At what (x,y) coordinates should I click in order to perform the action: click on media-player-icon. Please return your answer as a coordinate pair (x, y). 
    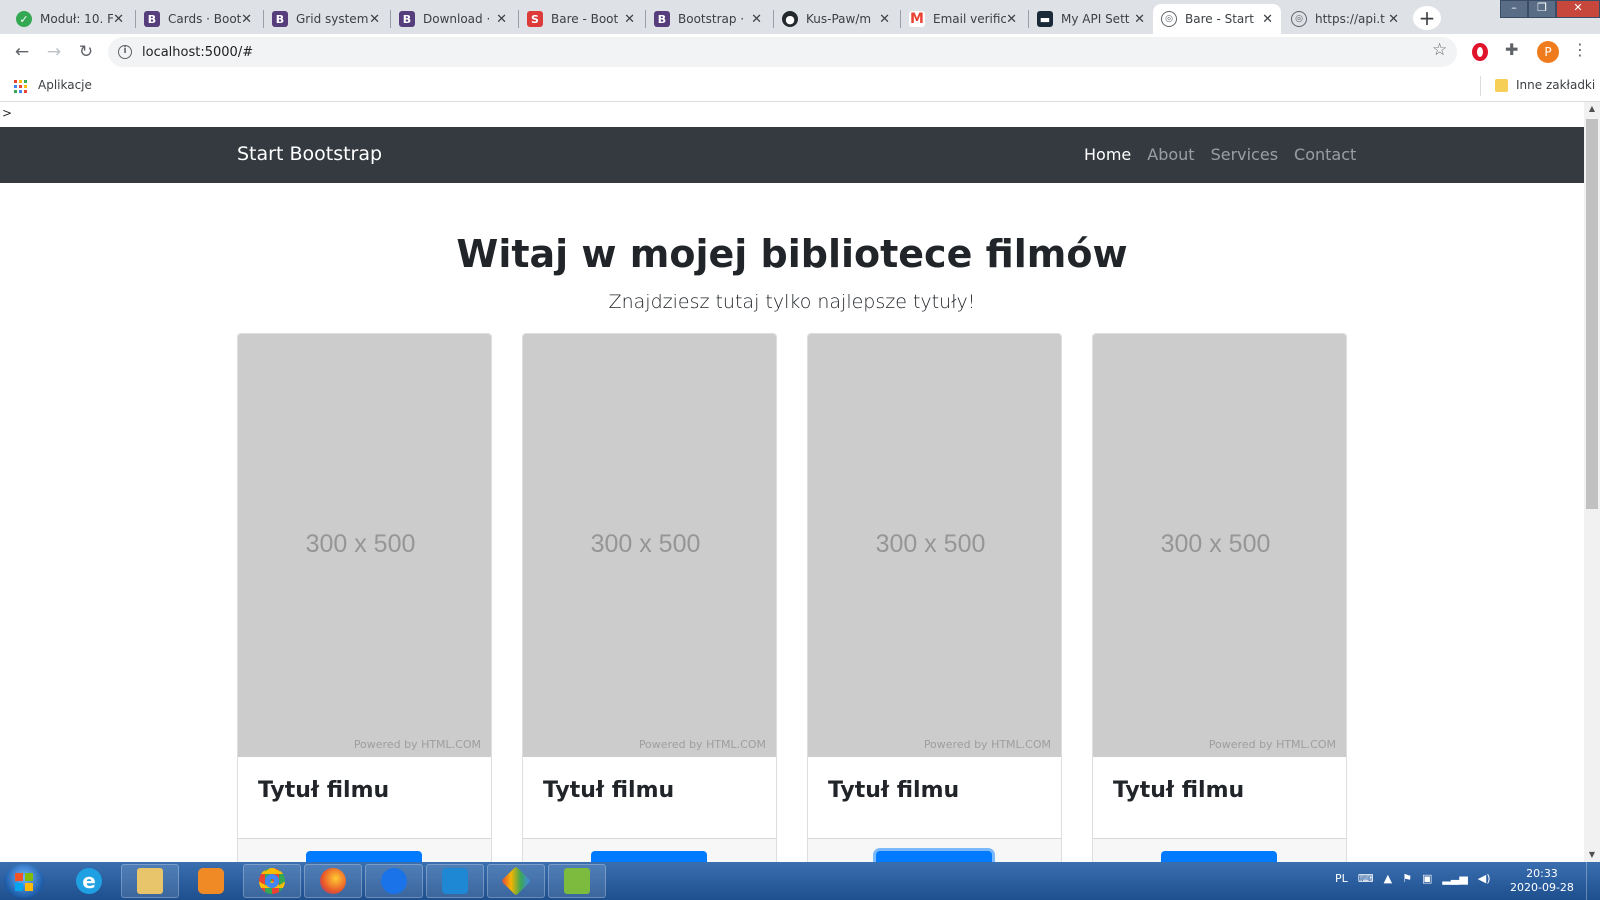
    Looking at the image, I should click on (211, 881).